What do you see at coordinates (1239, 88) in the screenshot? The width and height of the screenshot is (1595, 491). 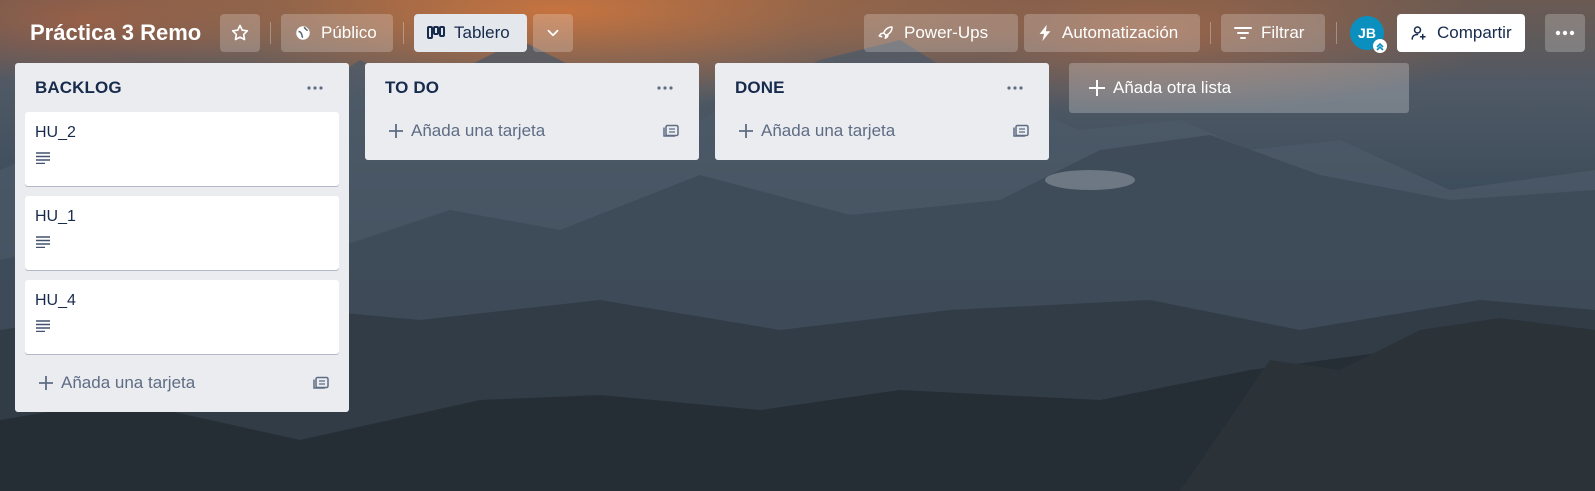 I see `add-list-button: Añada otra lista` at bounding box center [1239, 88].